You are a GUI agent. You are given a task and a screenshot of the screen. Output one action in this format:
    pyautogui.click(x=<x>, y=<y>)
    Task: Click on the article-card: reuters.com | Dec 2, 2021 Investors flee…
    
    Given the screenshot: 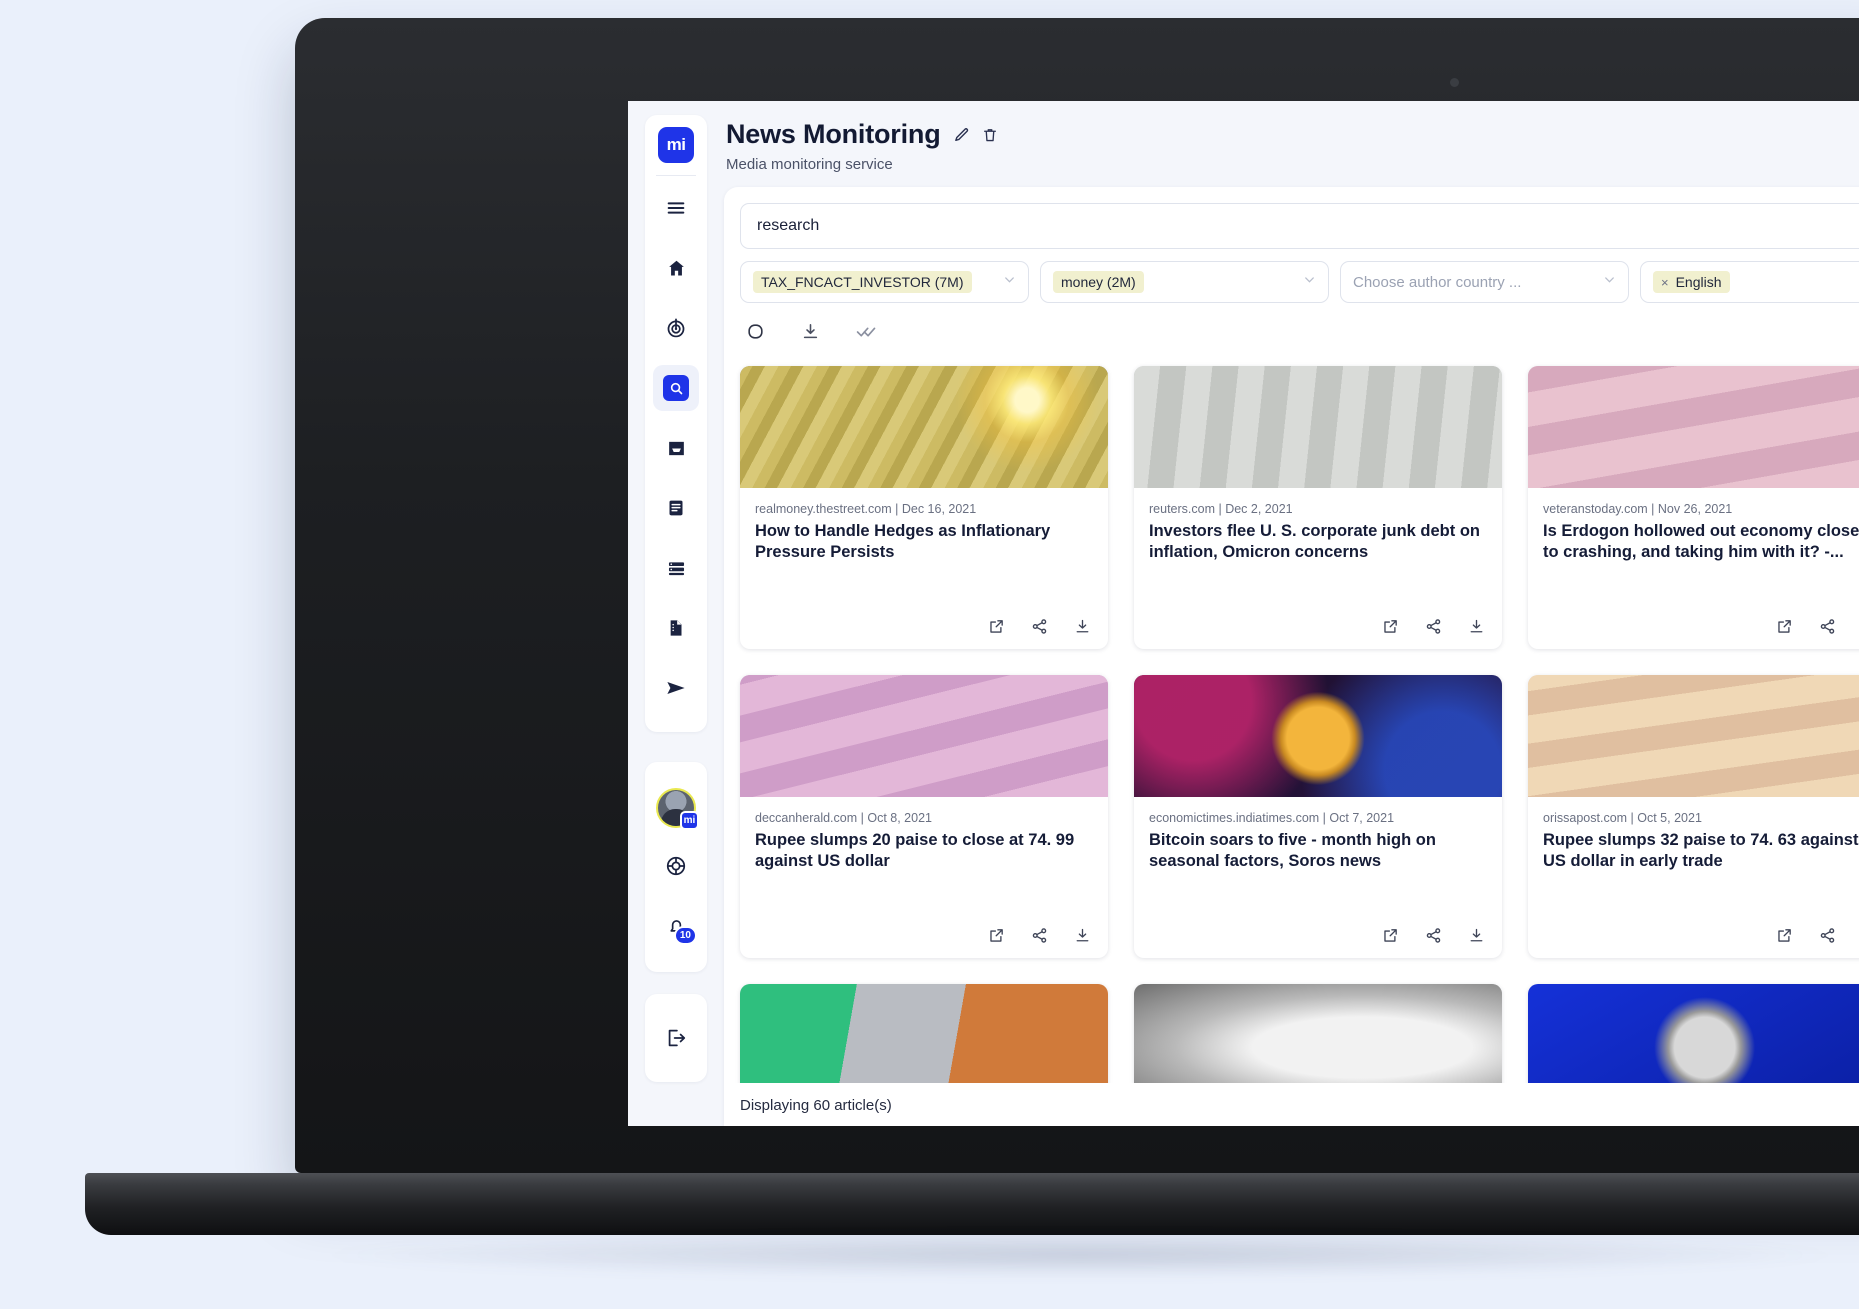 What is the action you would take?
    pyautogui.click(x=1318, y=507)
    